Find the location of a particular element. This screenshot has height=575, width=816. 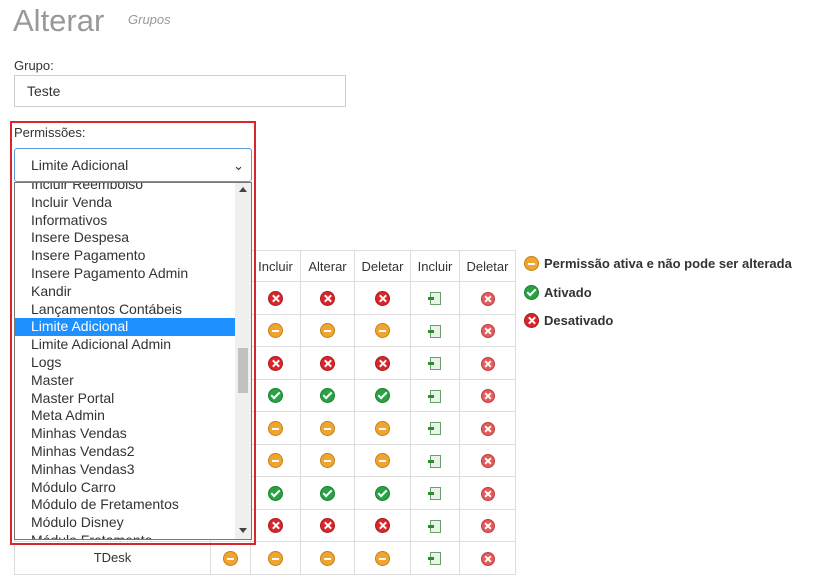

header-incluir: Incluir is located at coordinates (275, 266).